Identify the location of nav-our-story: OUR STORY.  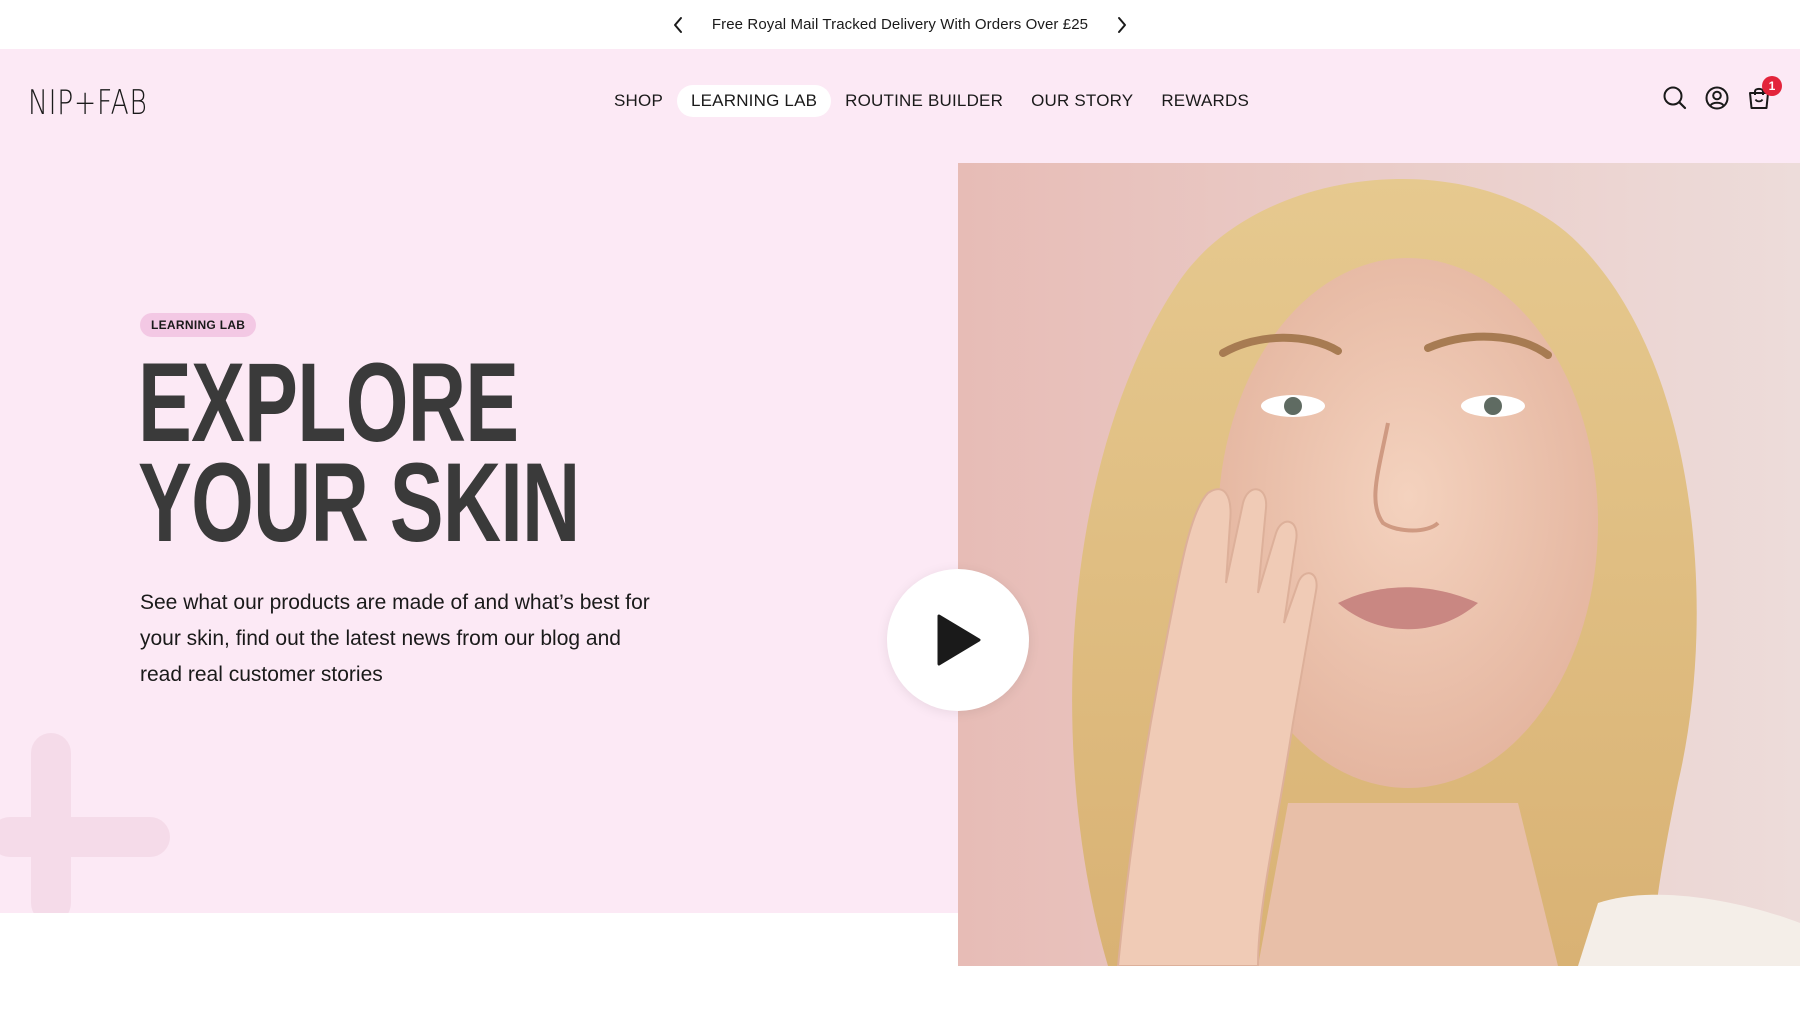
(1082, 101).